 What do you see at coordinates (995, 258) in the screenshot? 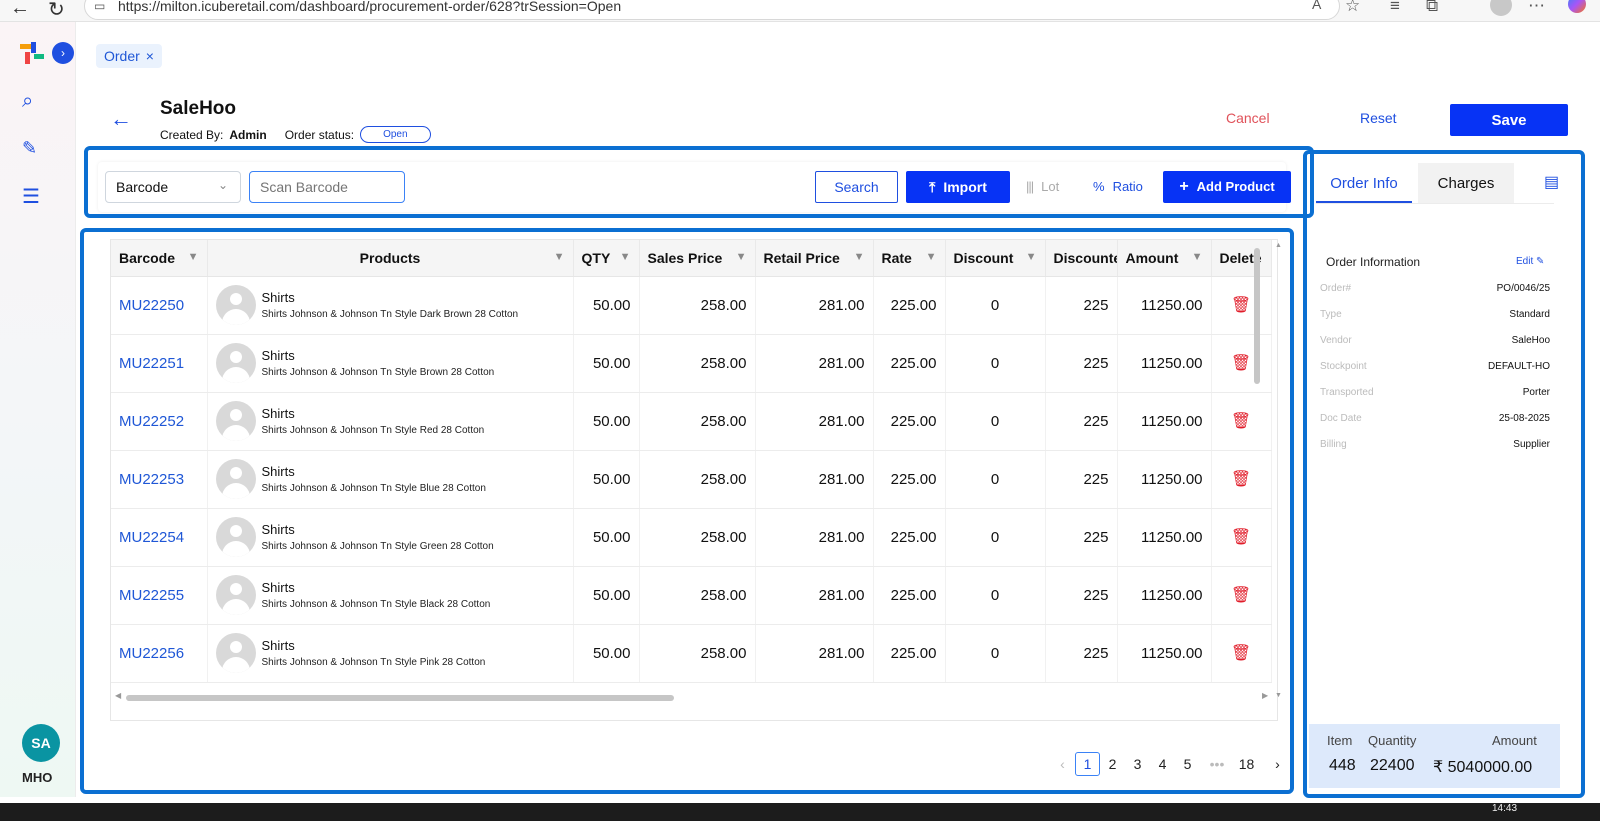
I see `col-discount: Discount ▼` at bounding box center [995, 258].